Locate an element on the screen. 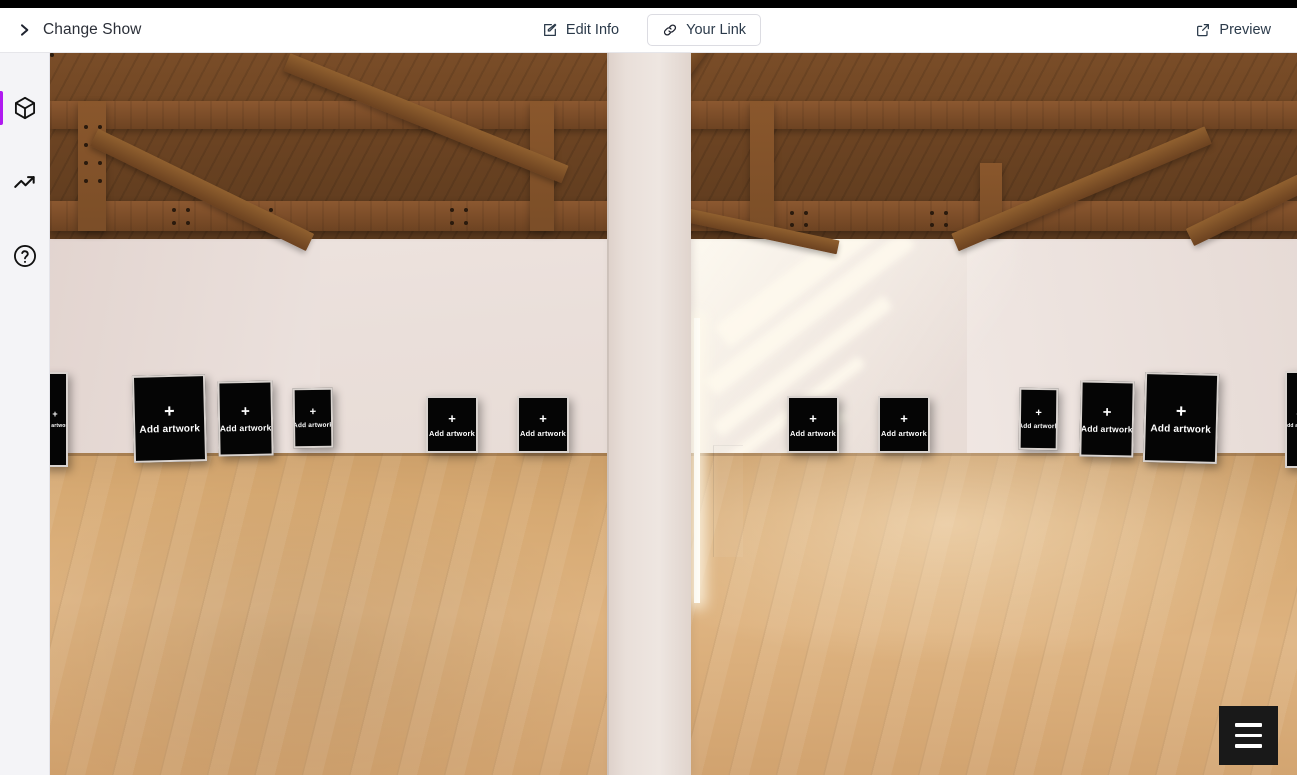  sidebar-item-analytics is located at coordinates (25, 182).